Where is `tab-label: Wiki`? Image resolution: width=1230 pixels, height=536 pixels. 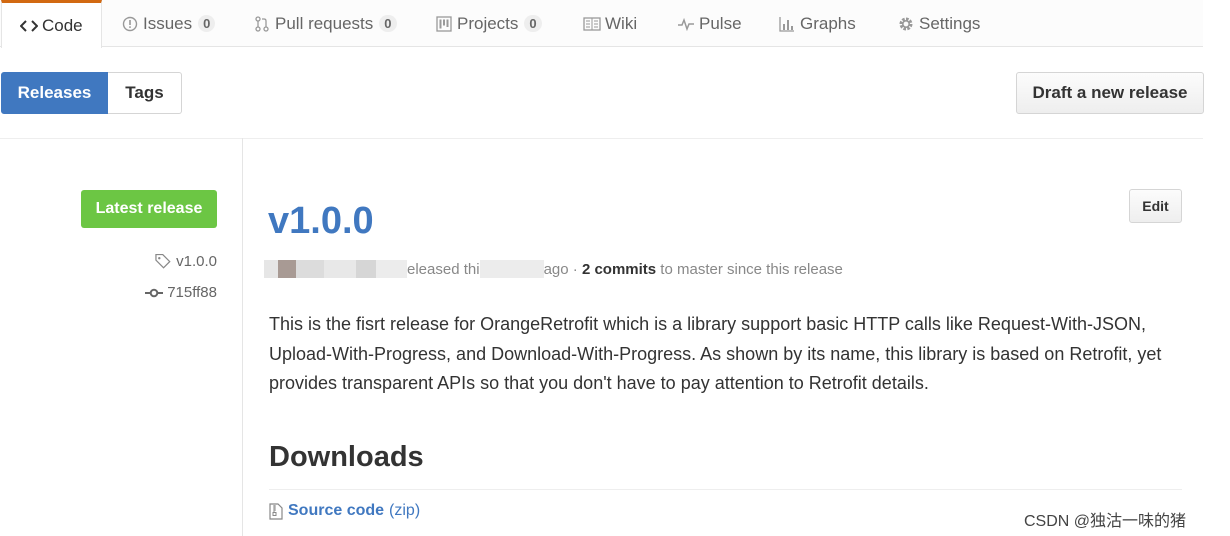 tab-label: Wiki is located at coordinates (621, 23).